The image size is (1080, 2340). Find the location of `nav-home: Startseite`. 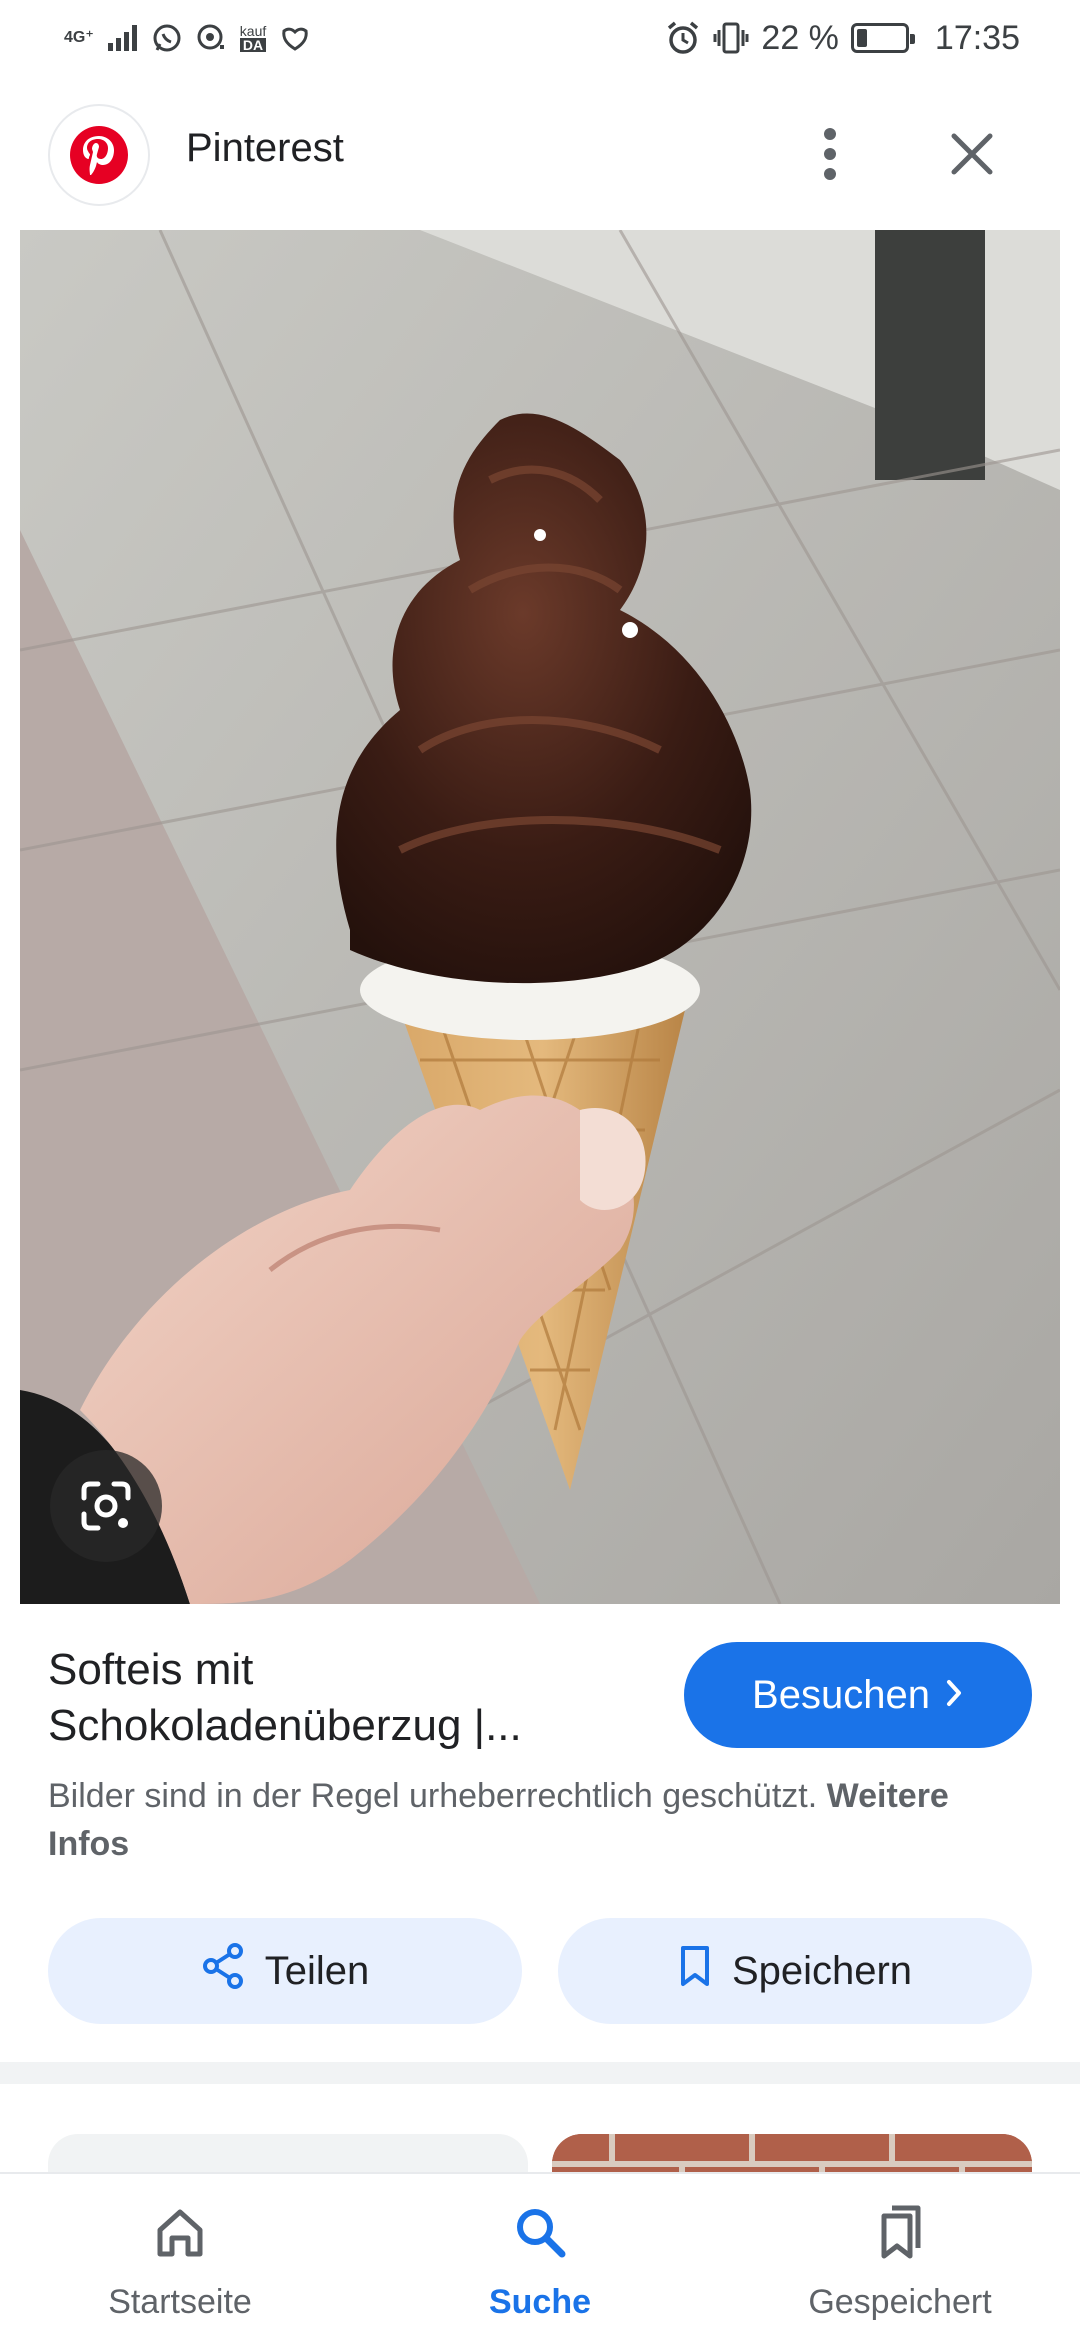

nav-home: Startseite is located at coordinates (180, 2257).